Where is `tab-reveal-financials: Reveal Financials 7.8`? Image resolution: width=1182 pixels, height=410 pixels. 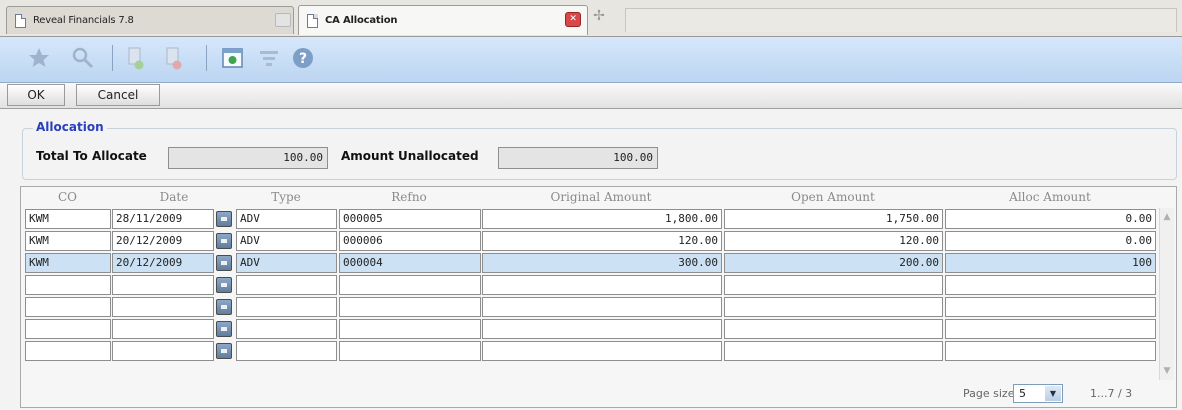
tab-reveal-financials: Reveal Financials 7.8 is located at coordinates (150, 20).